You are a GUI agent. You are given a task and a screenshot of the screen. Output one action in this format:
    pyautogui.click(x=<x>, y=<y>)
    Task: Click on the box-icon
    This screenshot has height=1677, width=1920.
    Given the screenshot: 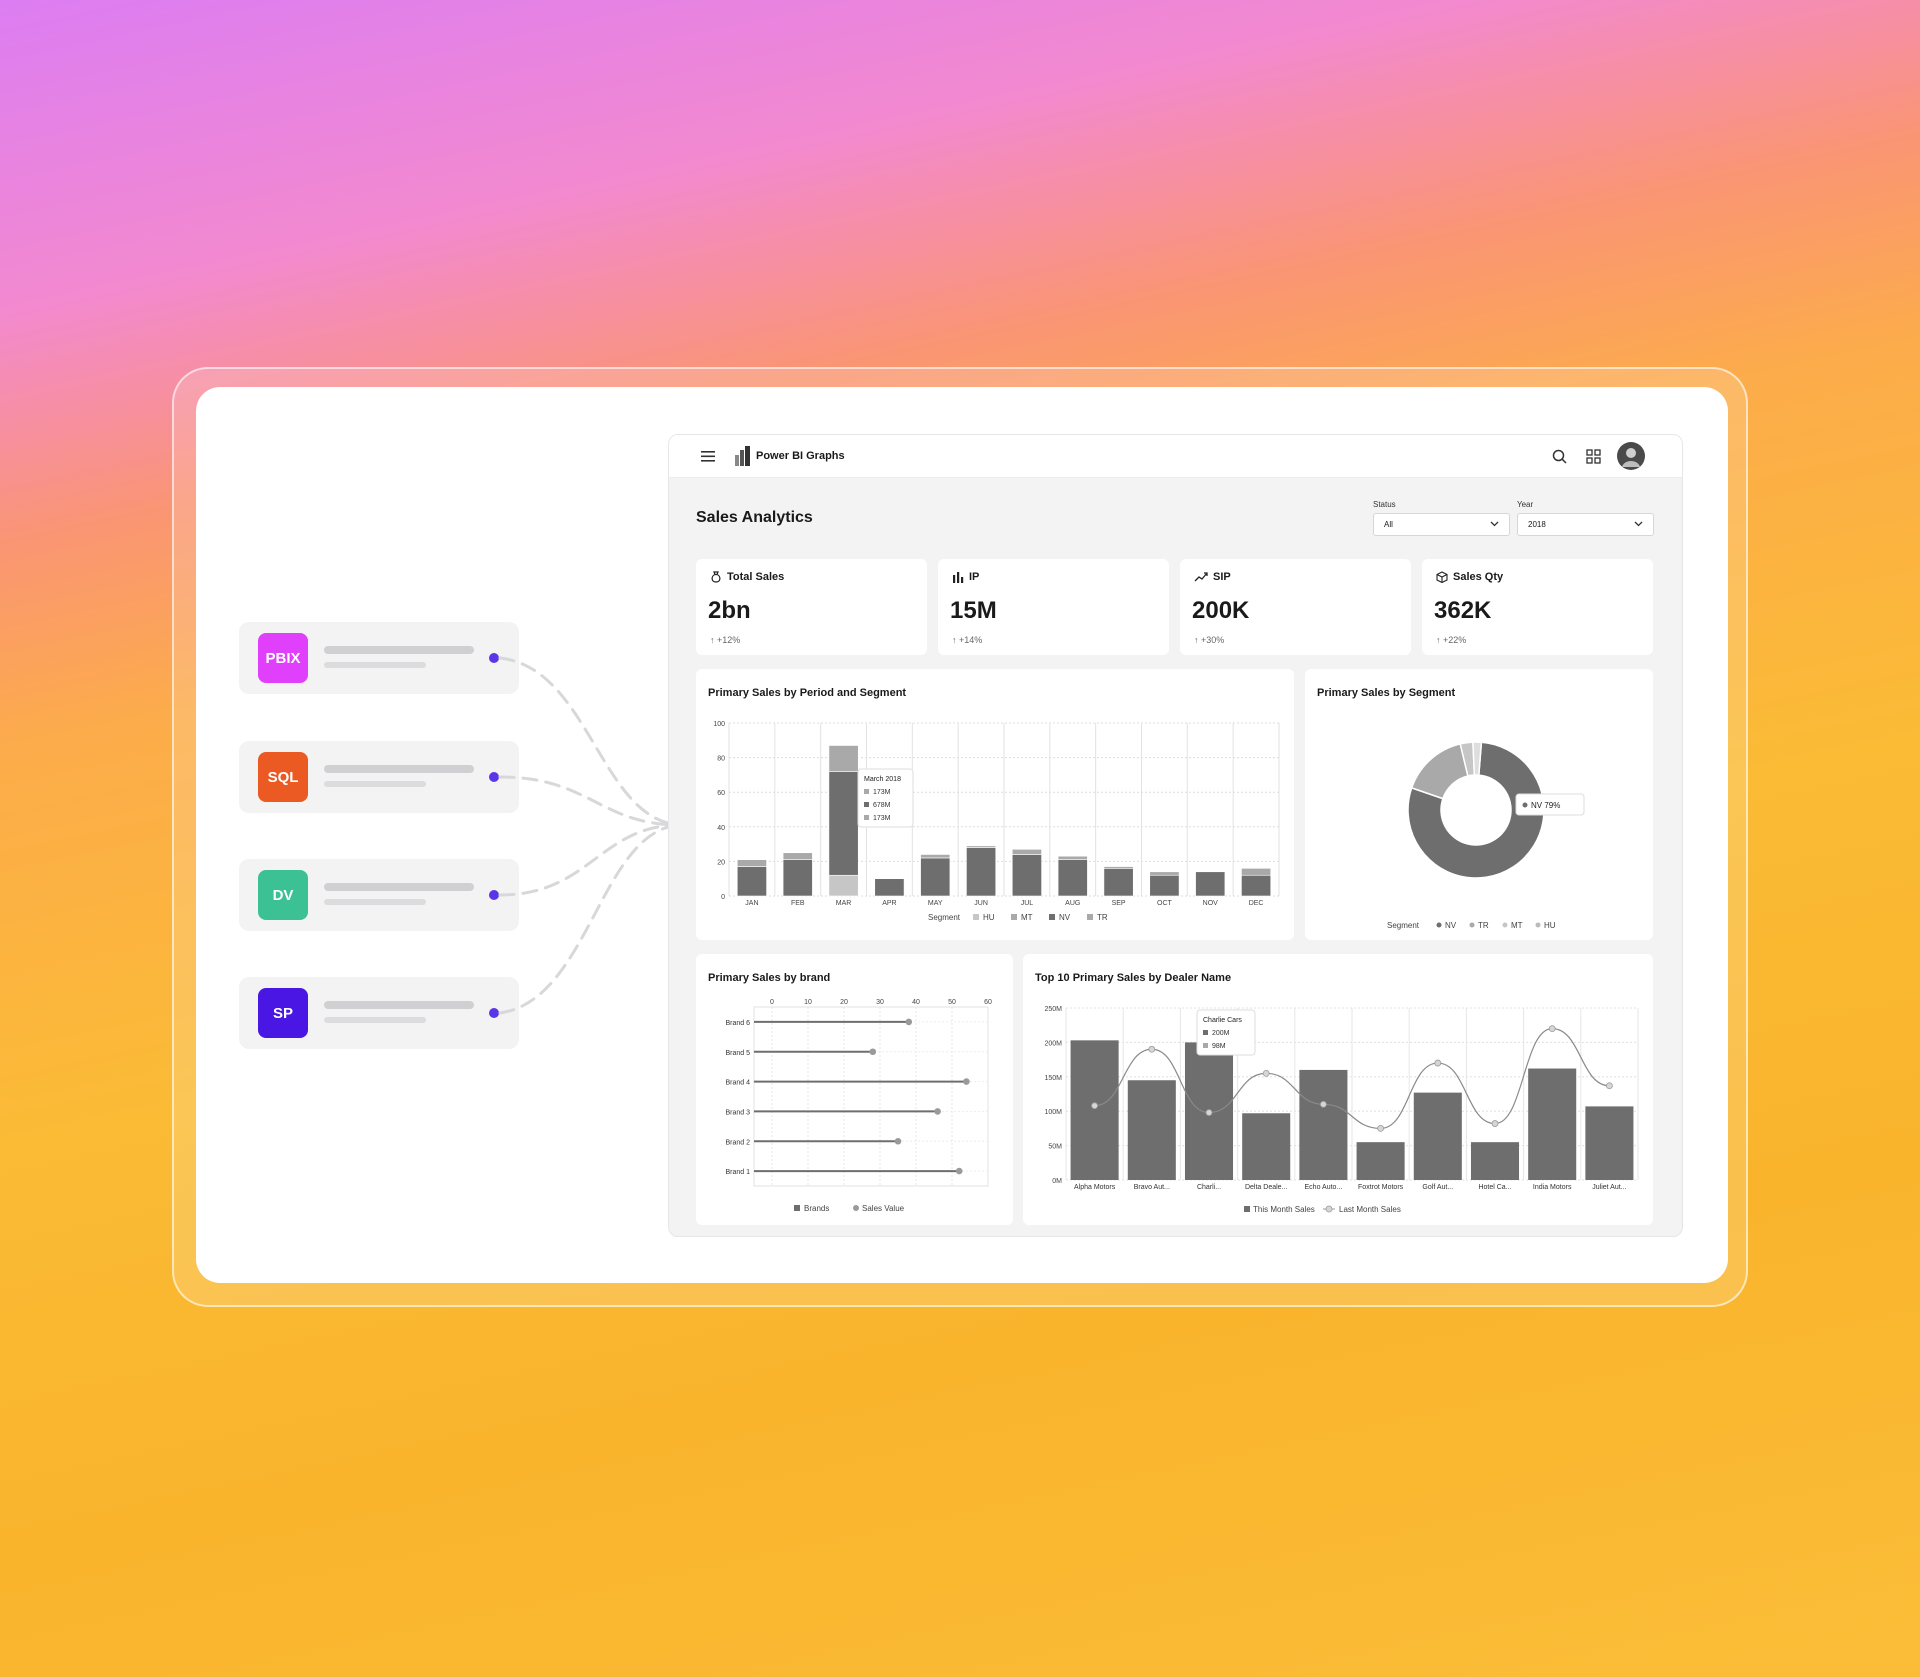 What is the action you would take?
    pyautogui.click(x=1442, y=577)
    